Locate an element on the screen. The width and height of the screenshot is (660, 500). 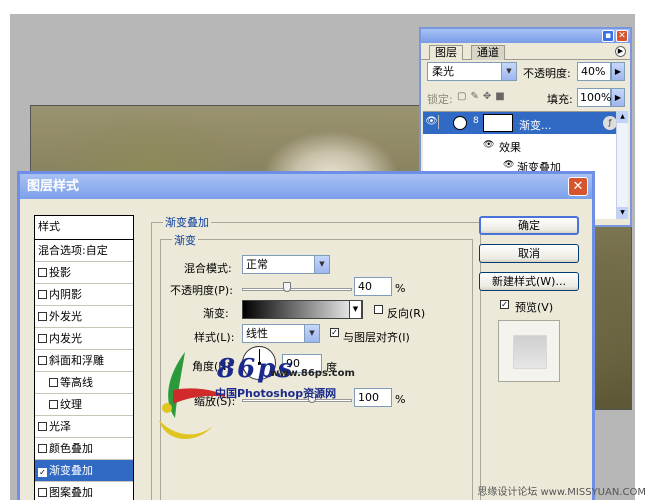
style-items: 投影内阴影外发光内发光斜面和浮雕等高线纹理光泽颜色叠加 ✓ 渐变叠加图案叠加 is located at coordinates (84, 381).